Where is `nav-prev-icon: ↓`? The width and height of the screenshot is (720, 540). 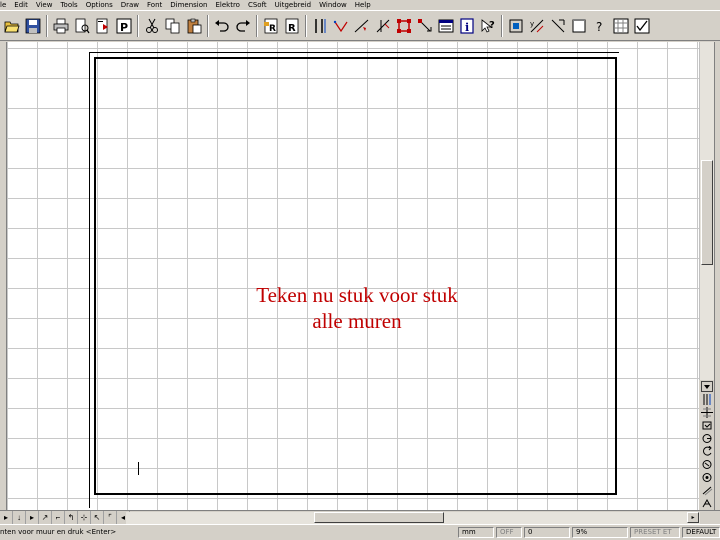
nav-prev-icon: ↓ is located at coordinates (19, 517).